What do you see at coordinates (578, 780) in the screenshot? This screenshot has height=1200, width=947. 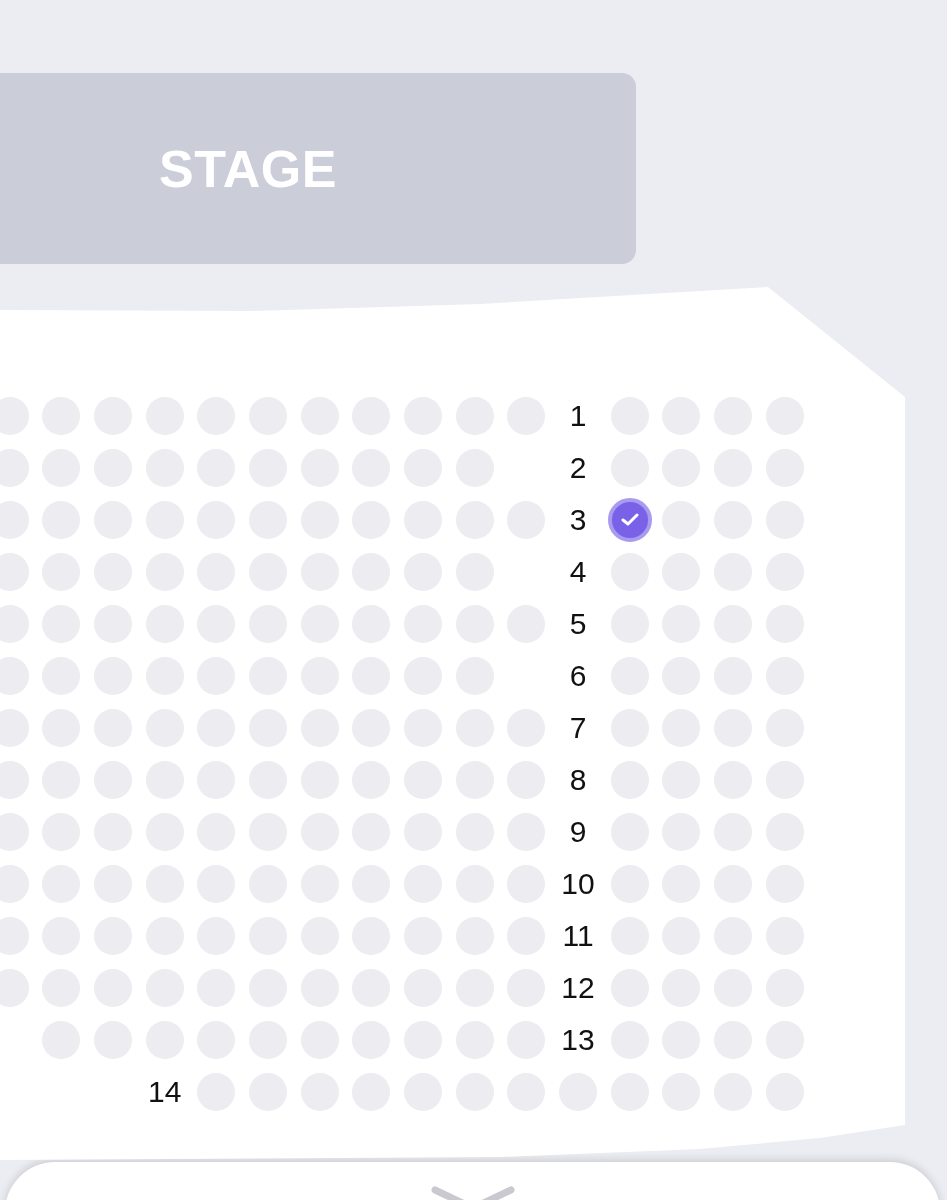 I see `row-number: 8` at bounding box center [578, 780].